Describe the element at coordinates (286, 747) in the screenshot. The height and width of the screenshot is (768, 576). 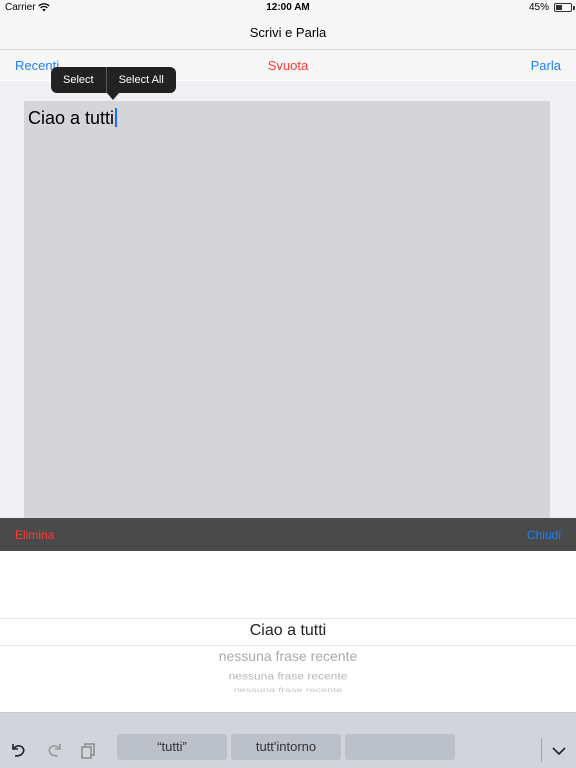
I see `suggestion-2: tutt'intorno` at that location.